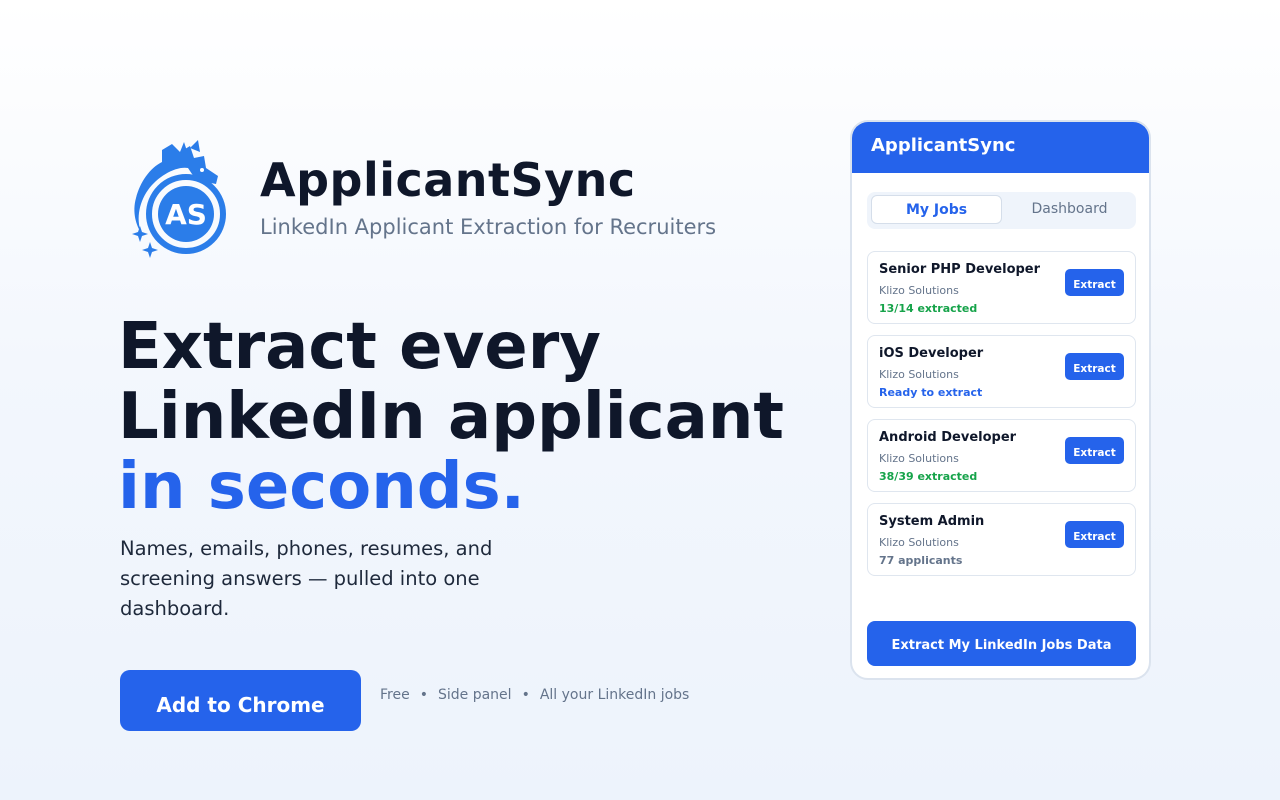 Image resolution: width=1280 pixels, height=800 pixels. I want to click on job-status: 13/14 extracted, so click(928, 308).